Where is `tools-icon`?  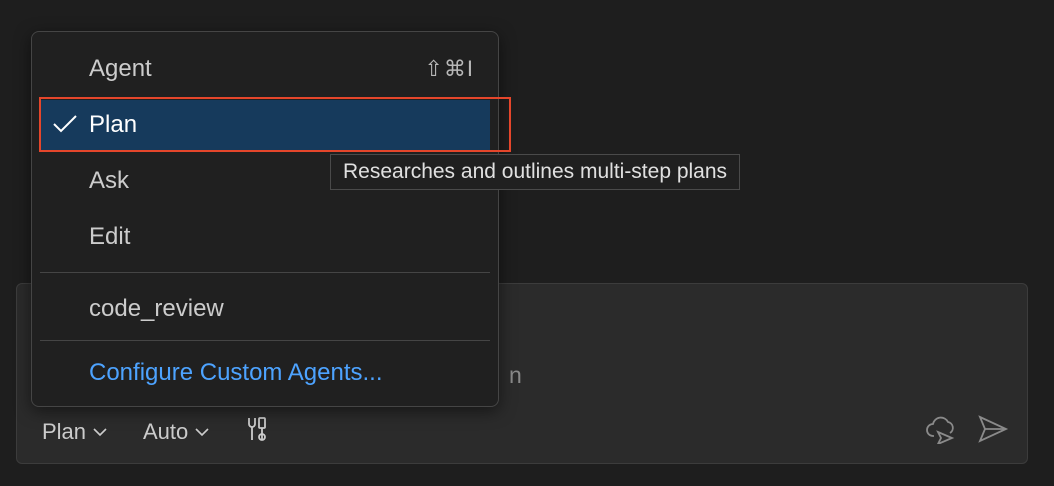 tools-icon is located at coordinates (257, 432).